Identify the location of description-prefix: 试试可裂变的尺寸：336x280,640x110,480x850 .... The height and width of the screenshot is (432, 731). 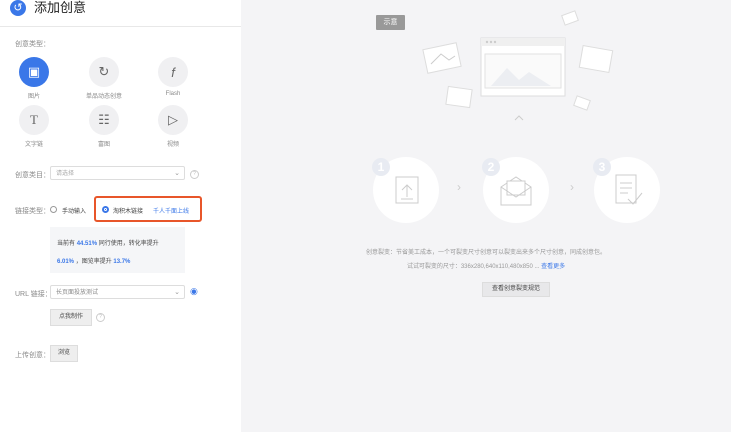
(473, 267).